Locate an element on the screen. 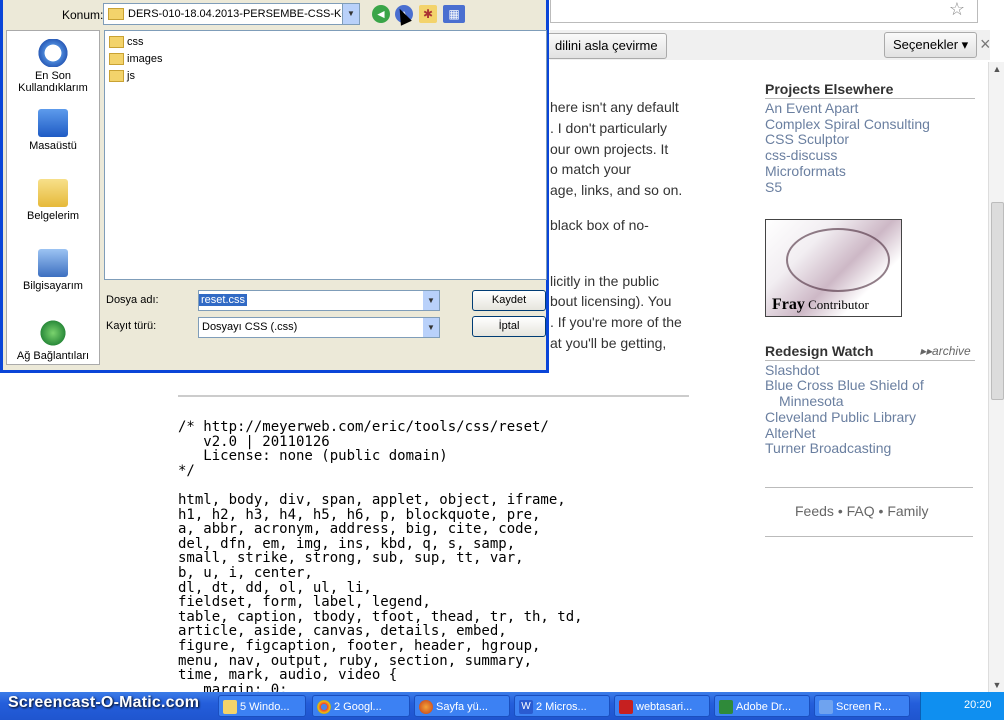 The height and width of the screenshot is (720, 1004). filename-input: reset.css ▼ is located at coordinates (319, 300).